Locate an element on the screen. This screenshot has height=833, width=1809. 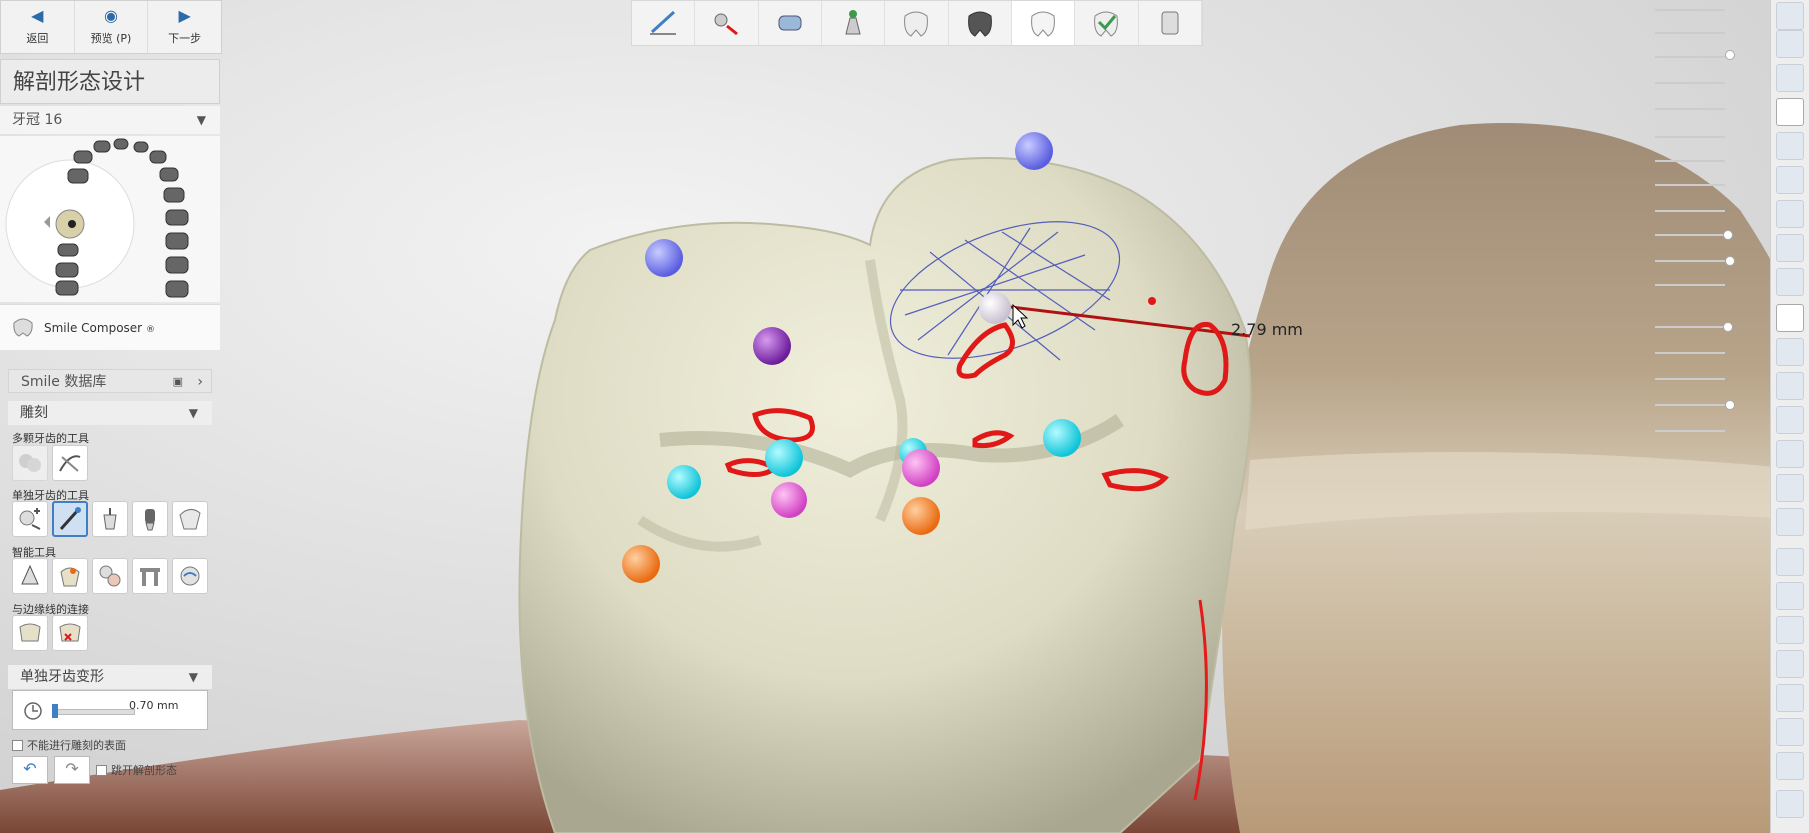
wizard-nav: ◀ 返回 ◉ 预览 (P) ▶ 下一步 is located at coordinates (111, 27).